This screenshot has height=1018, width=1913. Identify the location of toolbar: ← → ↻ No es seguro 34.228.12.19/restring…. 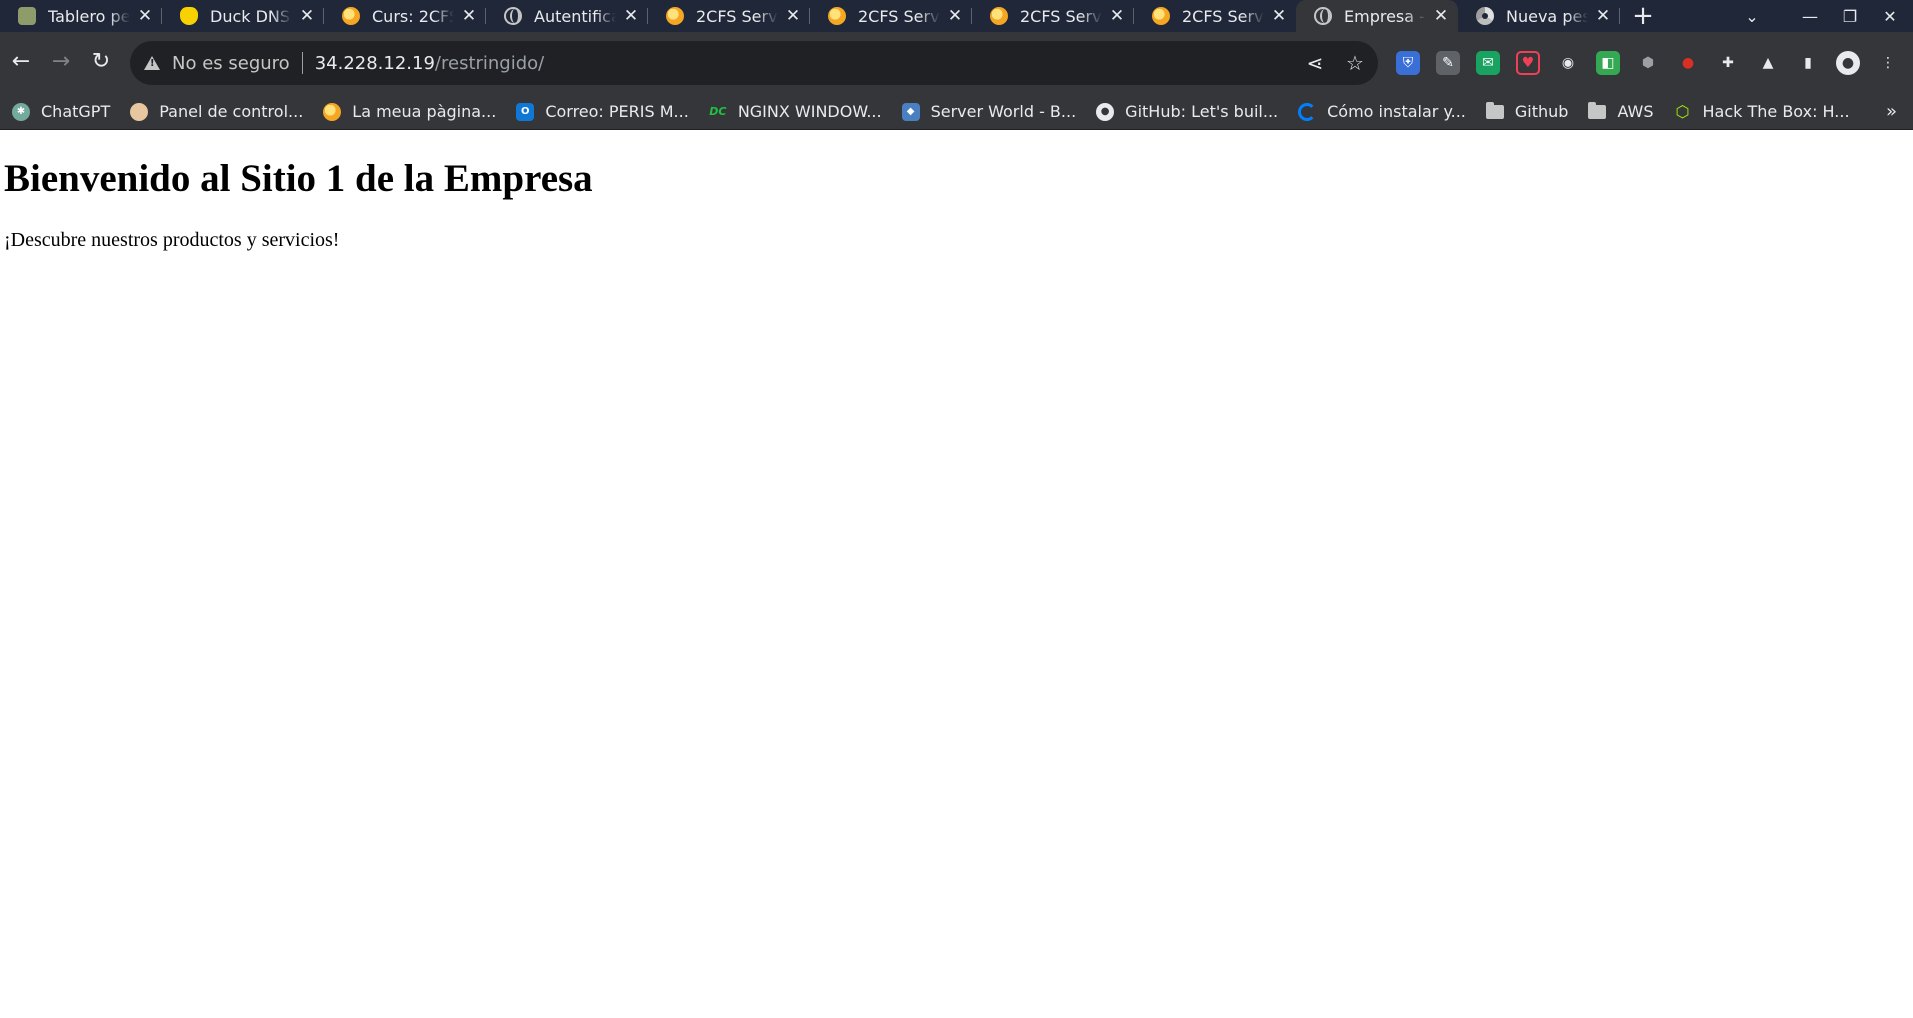
(956, 63).